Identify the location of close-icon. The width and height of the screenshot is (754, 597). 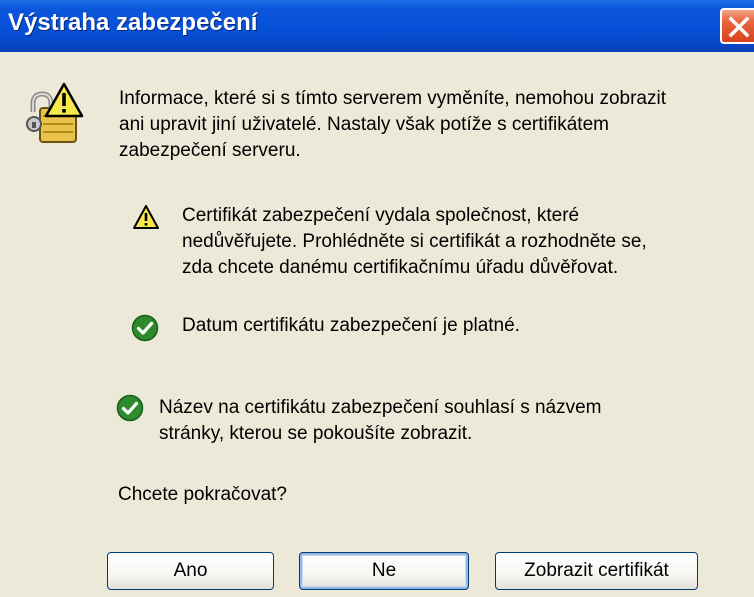
(739, 27).